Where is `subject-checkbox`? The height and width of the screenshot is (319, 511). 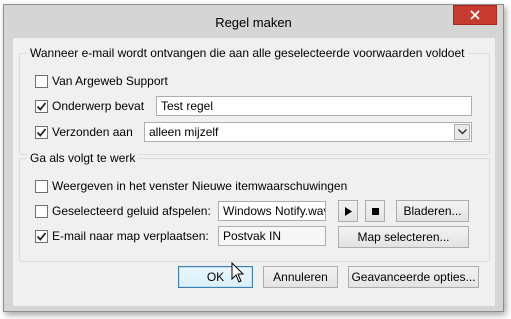
subject-checkbox is located at coordinates (41, 106).